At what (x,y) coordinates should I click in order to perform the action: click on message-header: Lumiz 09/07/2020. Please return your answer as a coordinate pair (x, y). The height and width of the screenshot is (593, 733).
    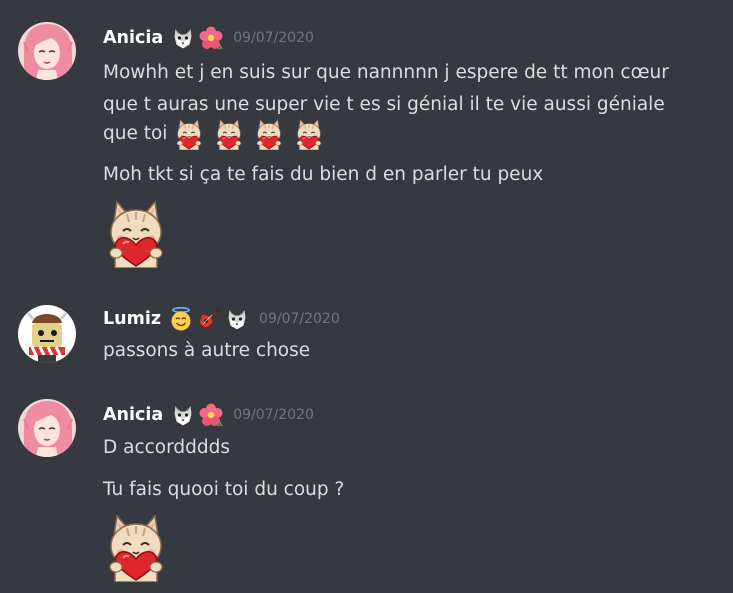
    Looking at the image, I should click on (221, 319).